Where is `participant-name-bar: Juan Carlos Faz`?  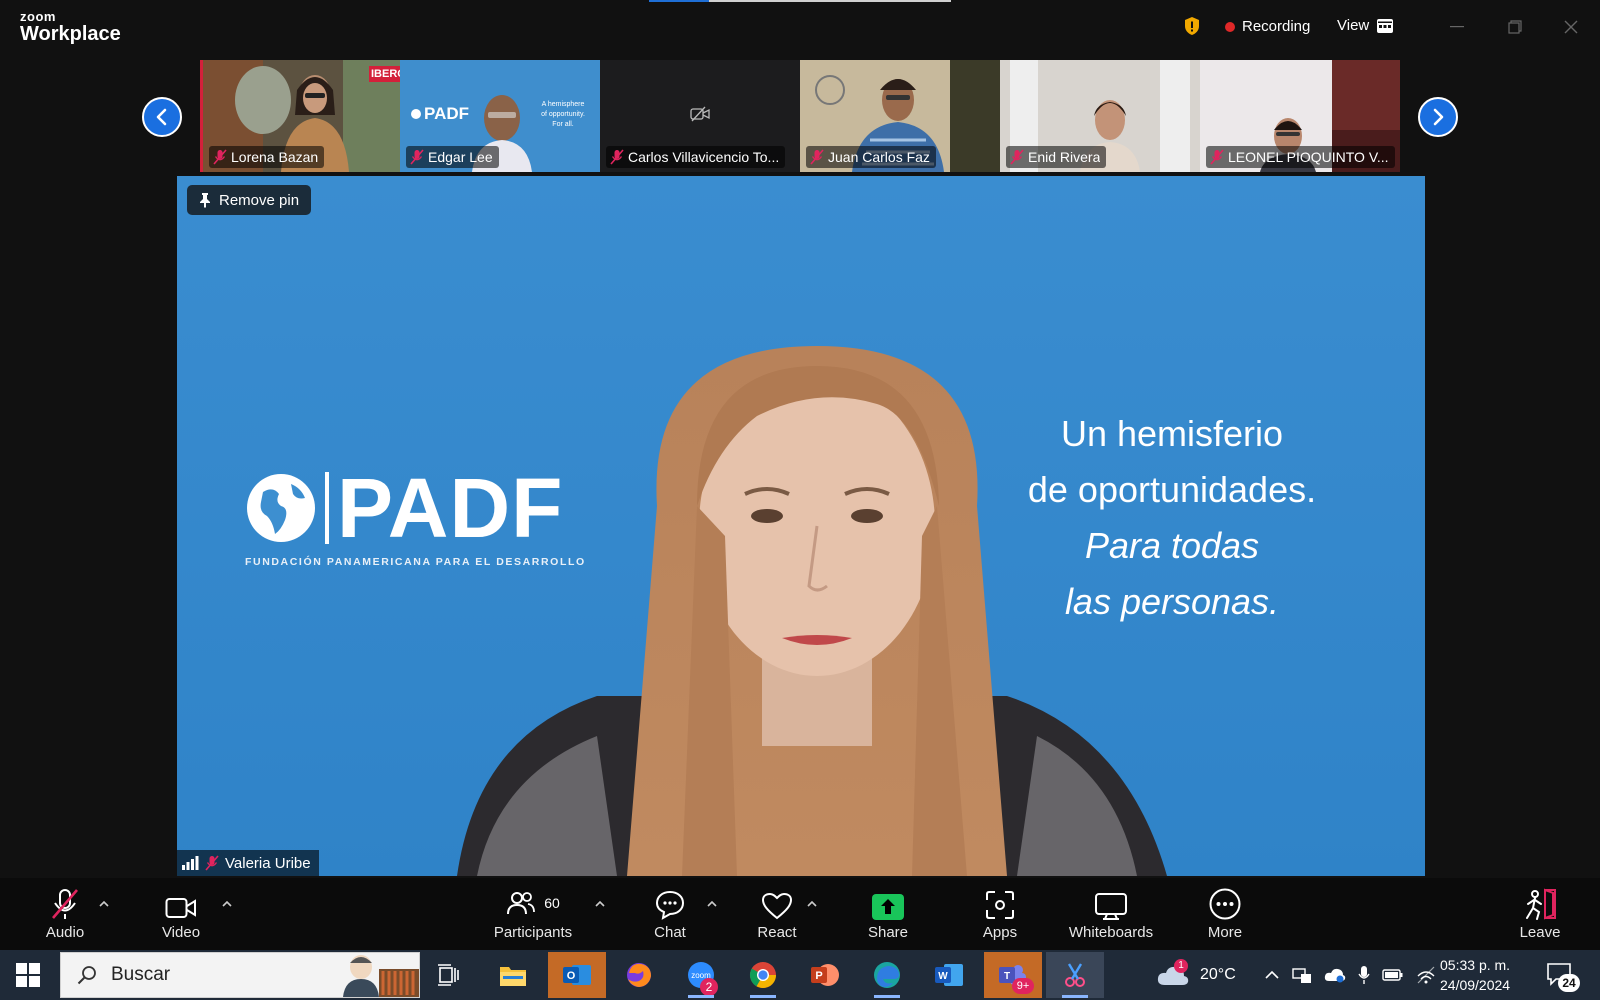 participant-name-bar: Juan Carlos Faz is located at coordinates (871, 157).